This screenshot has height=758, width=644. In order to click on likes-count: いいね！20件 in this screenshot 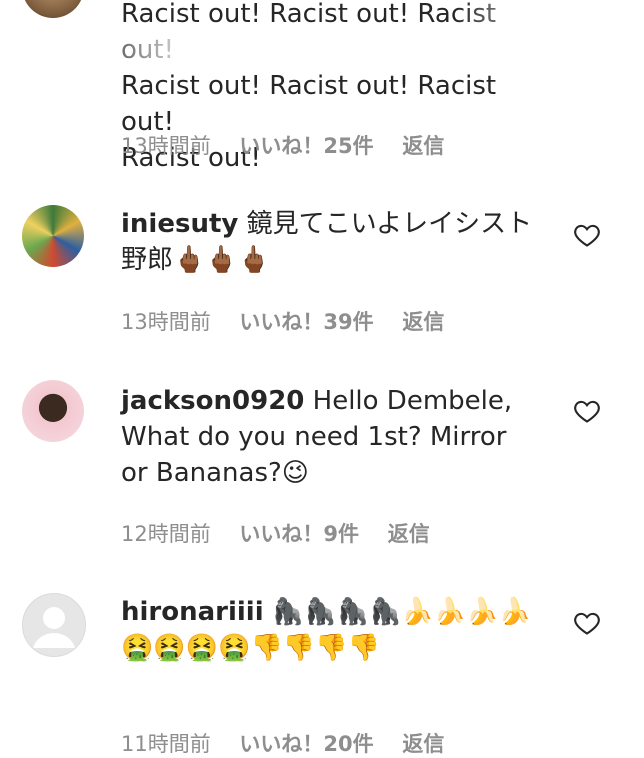, I will do `click(306, 744)`.